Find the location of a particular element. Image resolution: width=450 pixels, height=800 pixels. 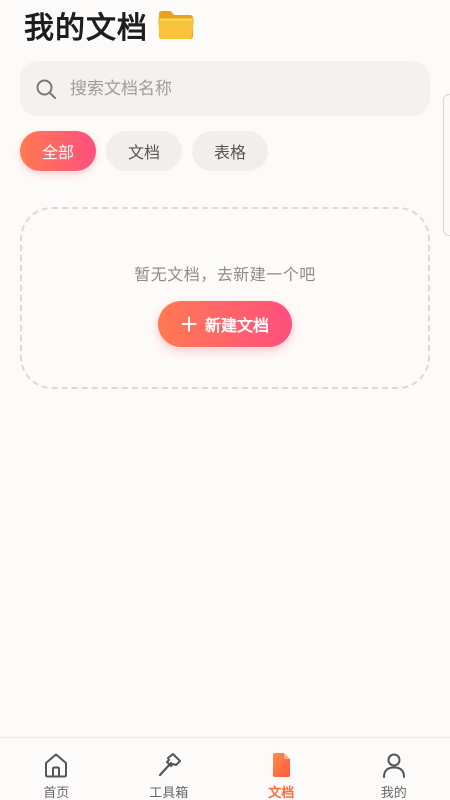

folder-icon is located at coordinates (176, 25).